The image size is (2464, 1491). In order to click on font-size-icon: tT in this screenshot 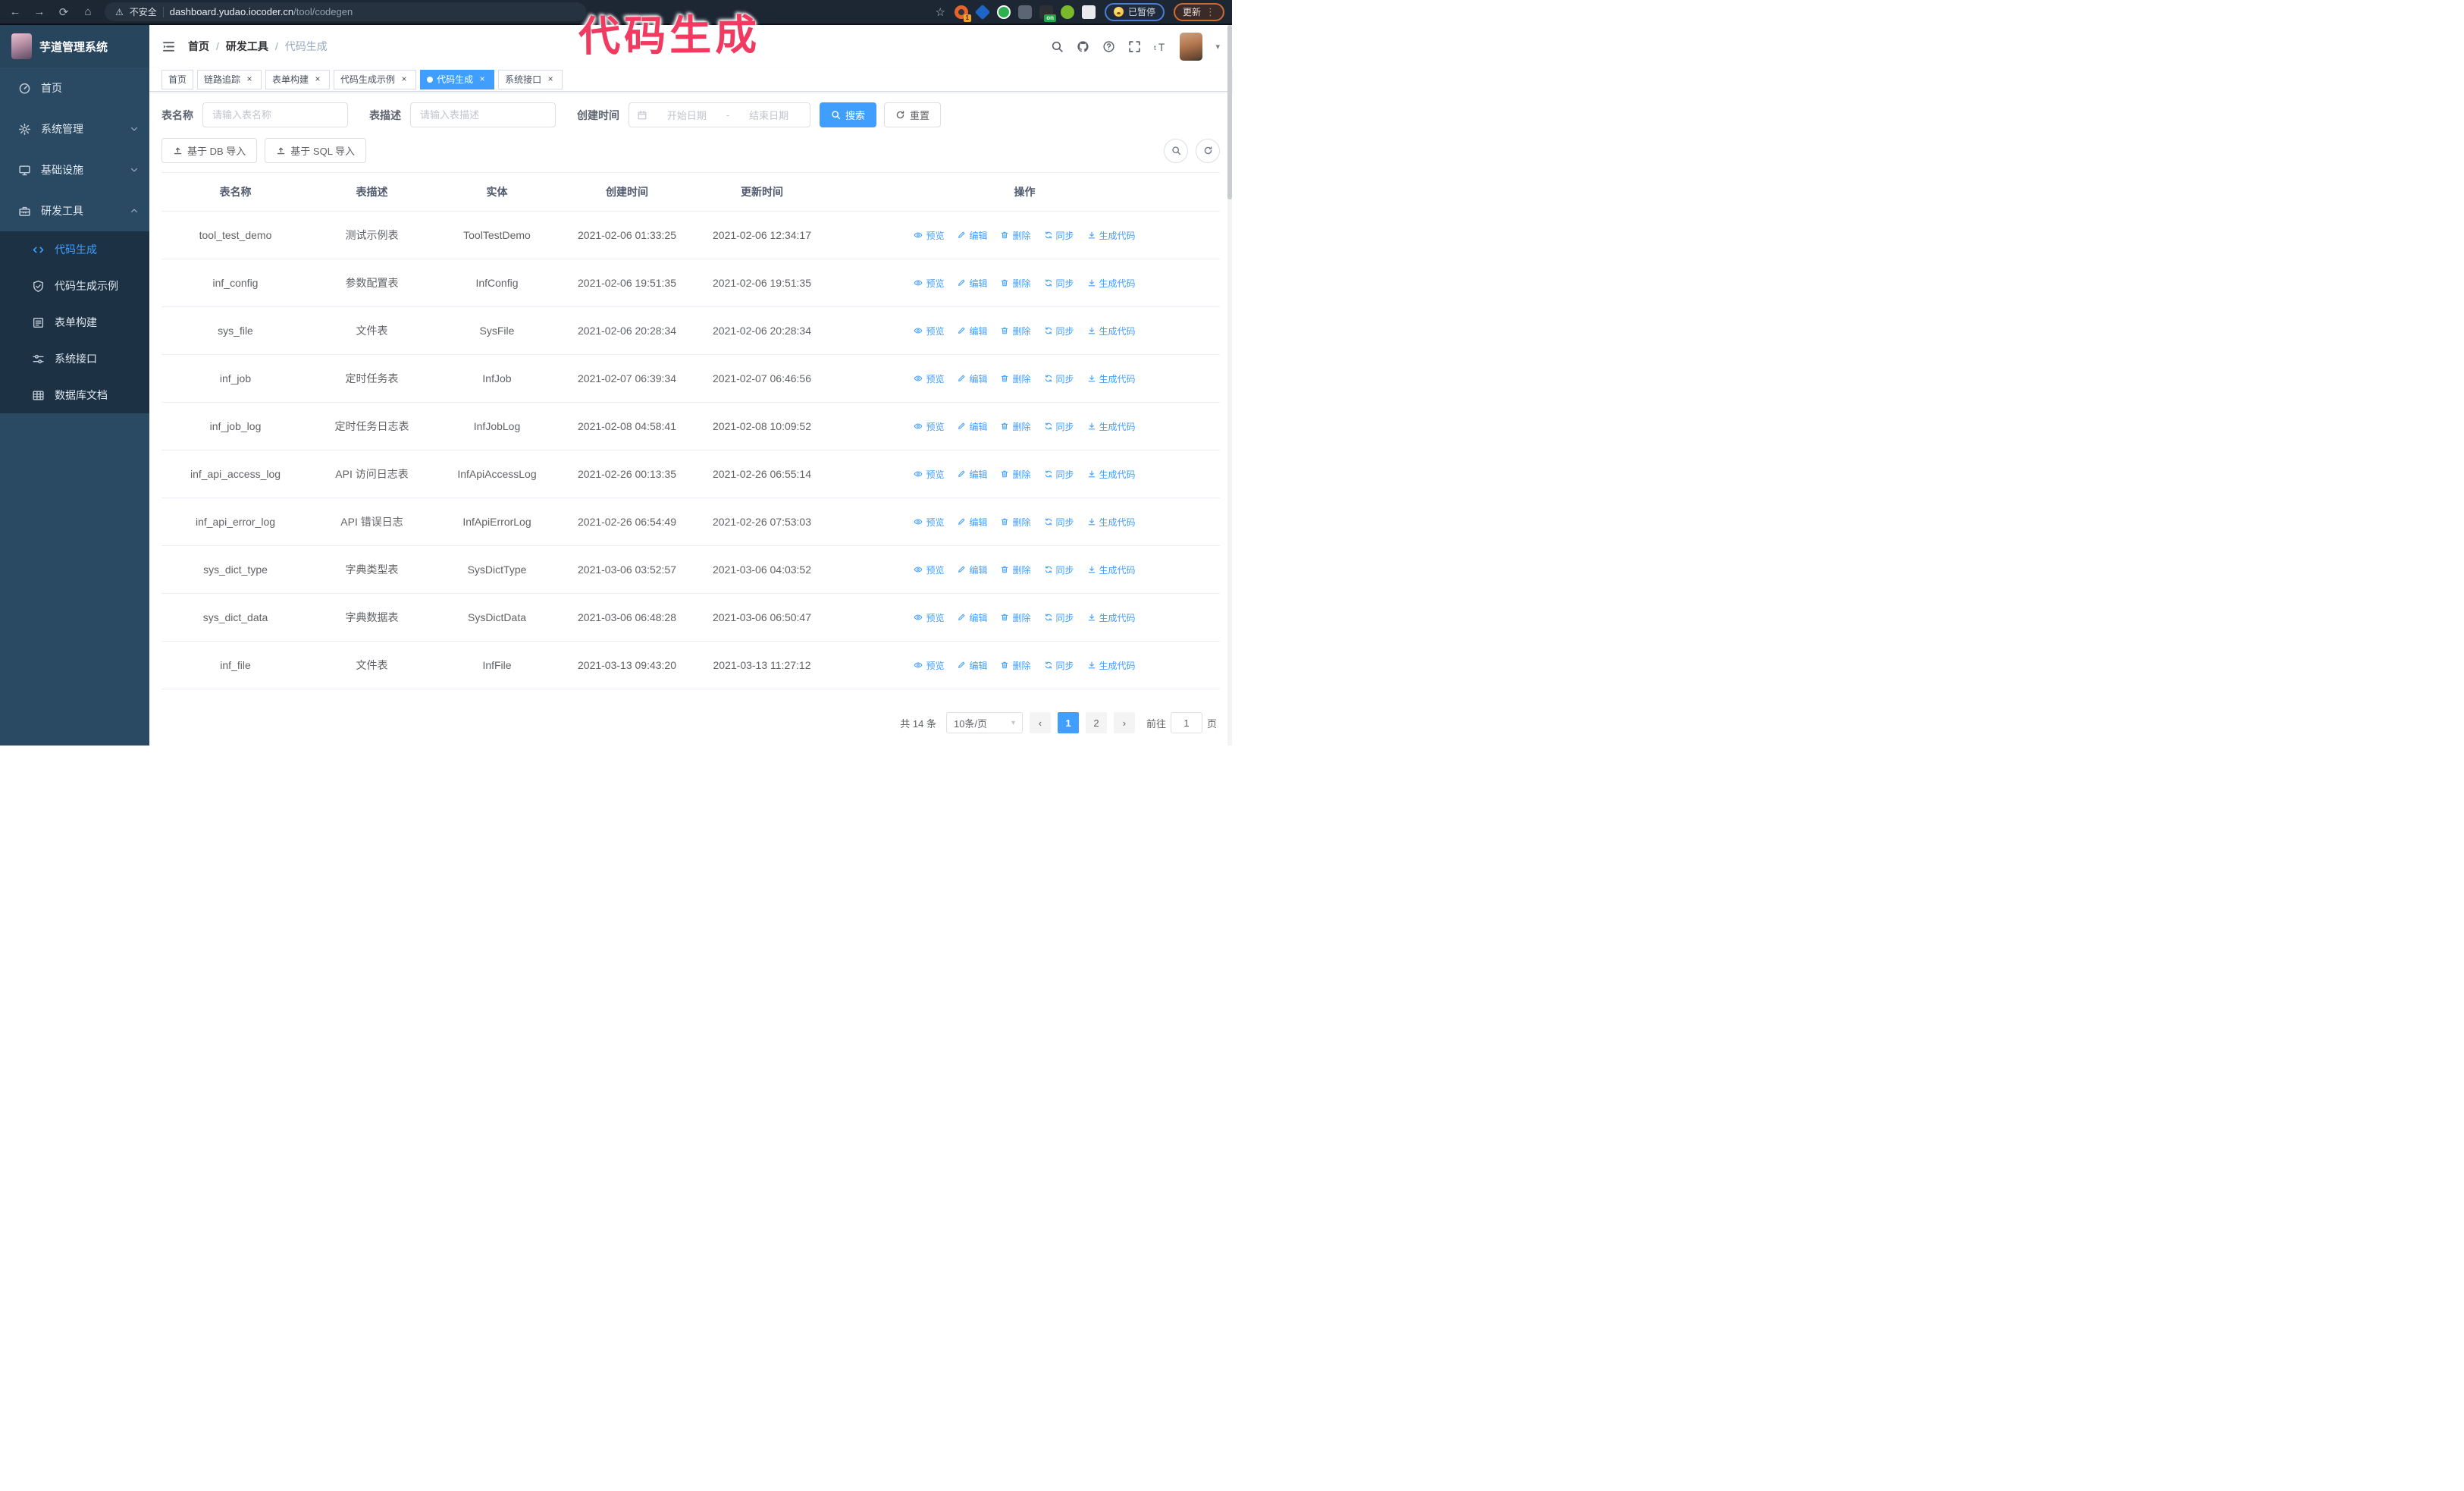, I will do `click(1161, 46)`.